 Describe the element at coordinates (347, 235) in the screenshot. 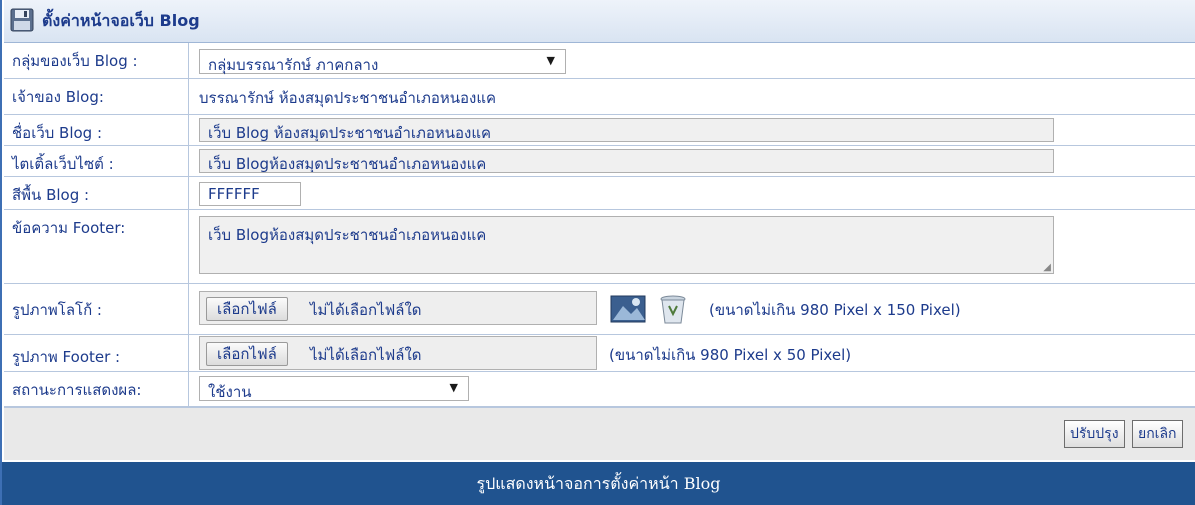

I see `footer-text-value: เว็บ Blogห้องสมุดประชาชนอำเภอหนองแค` at that location.